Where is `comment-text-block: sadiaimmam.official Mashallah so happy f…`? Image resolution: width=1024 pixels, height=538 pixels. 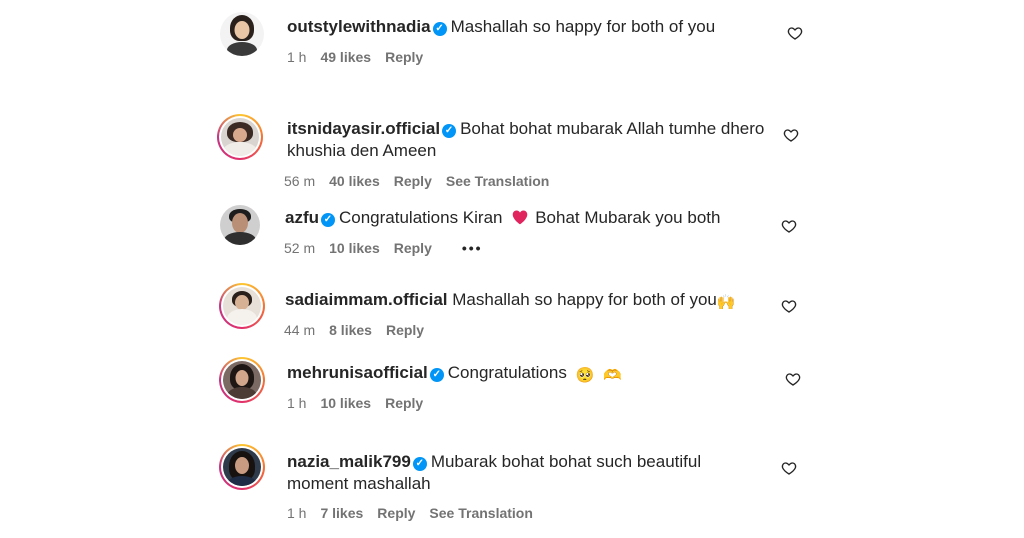 comment-text-block: sadiaimmam.official Mashallah so happy f… is located at coordinates (510, 301).